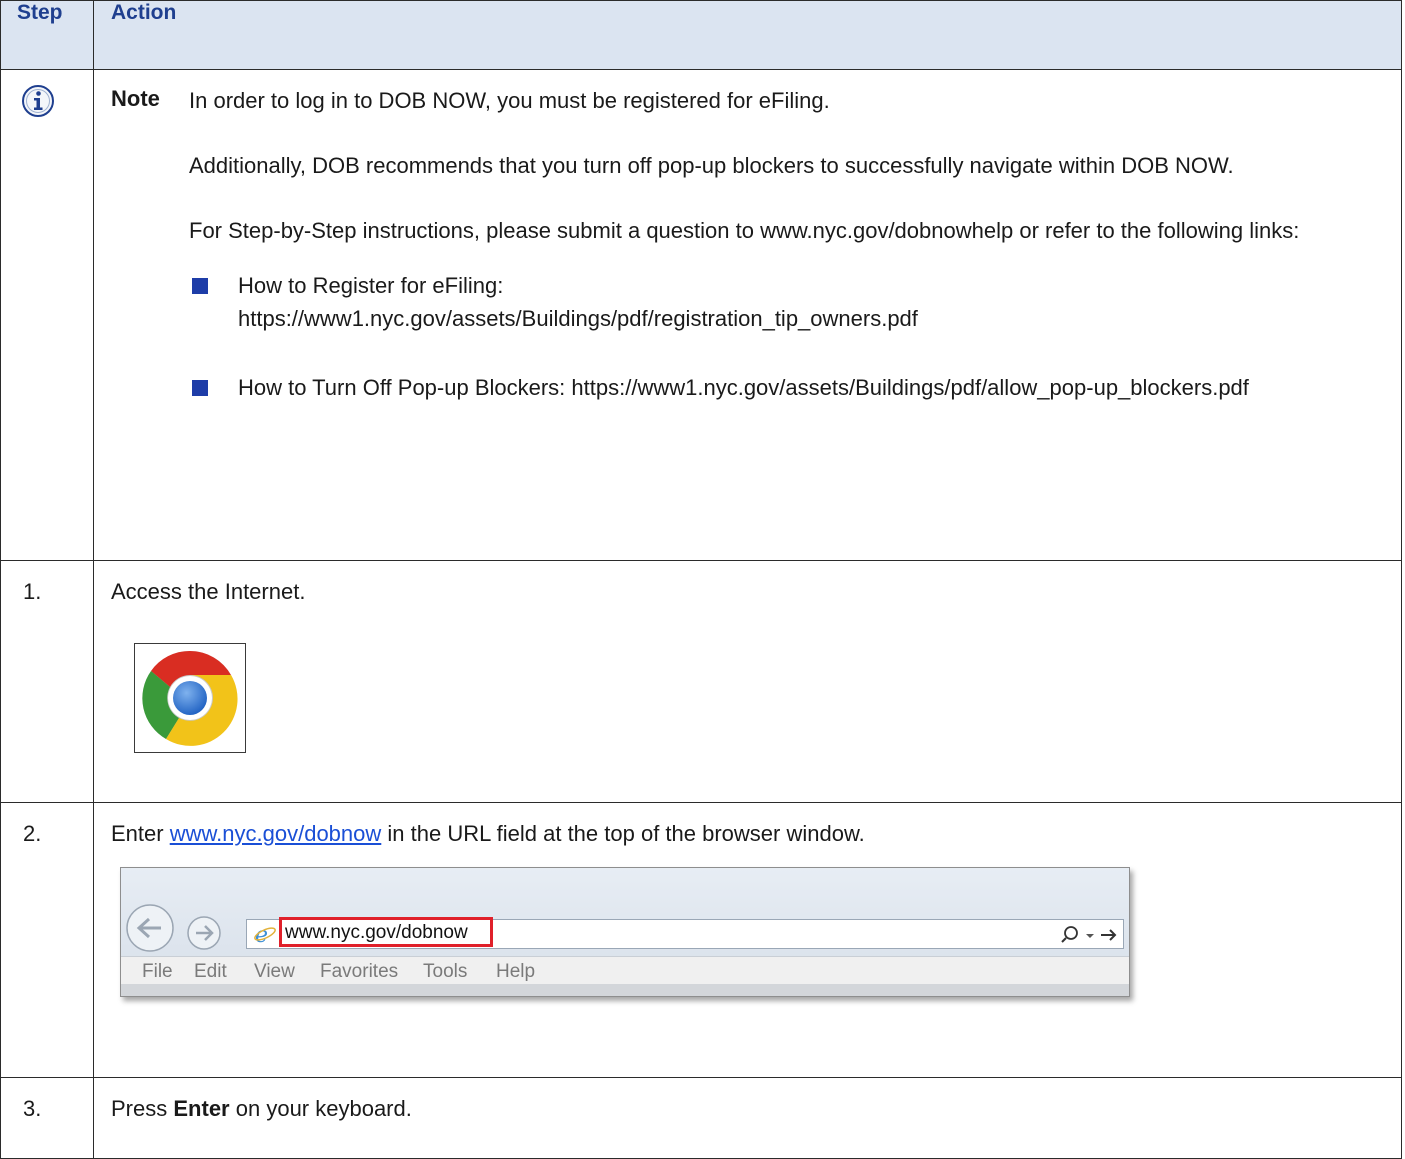 The image size is (1405, 1159). I want to click on menu-view: View, so click(274, 972).